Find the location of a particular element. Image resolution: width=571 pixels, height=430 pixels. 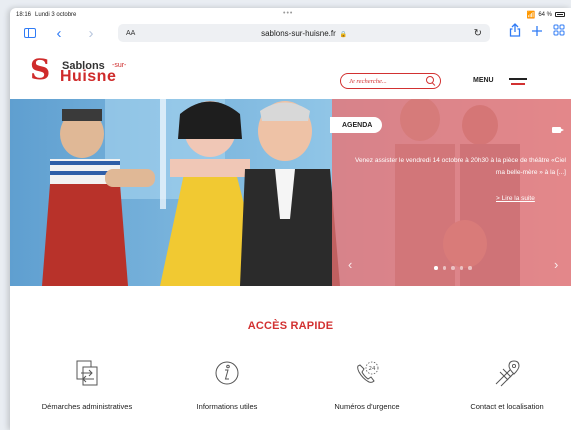

chevron-left-icon: ‹ is located at coordinates (350, 264).